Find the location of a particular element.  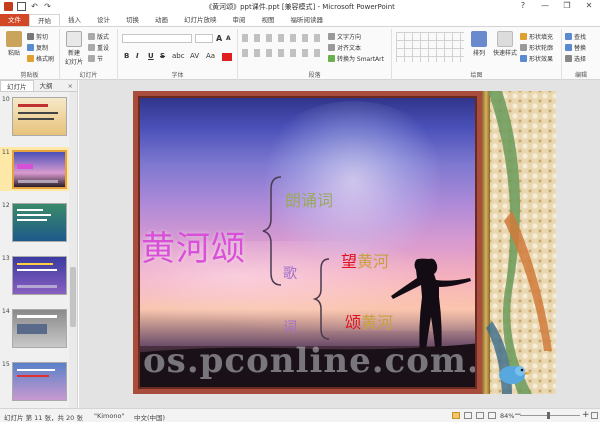

select-button: 选择 is located at coordinates (575, 58).